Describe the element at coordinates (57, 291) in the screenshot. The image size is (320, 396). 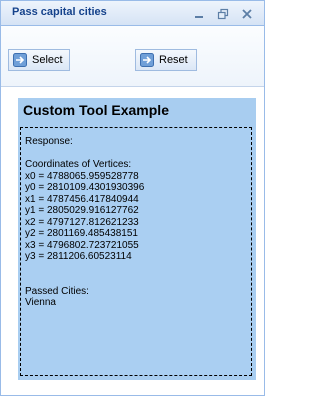
I see `passed-cities-label: Passed Cities:` at that location.